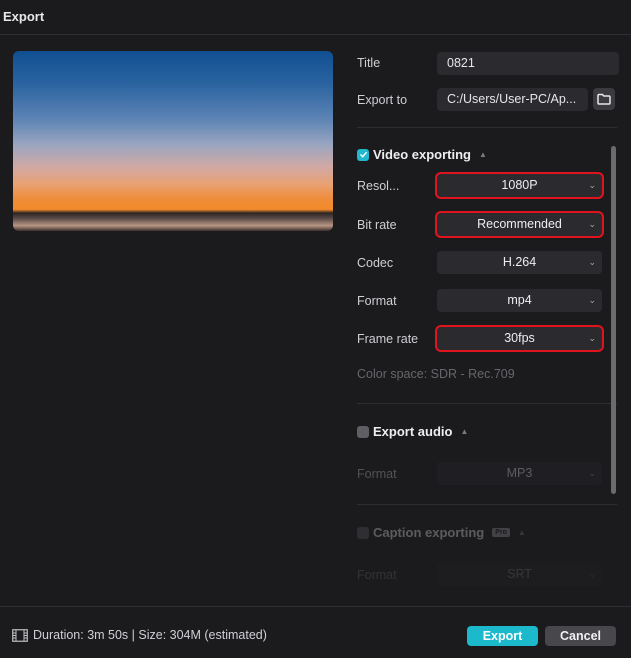 The width and height of the screenshot is (631, 658). I want to click on caption-format-select: SRT ⌄, so click(519, 574).